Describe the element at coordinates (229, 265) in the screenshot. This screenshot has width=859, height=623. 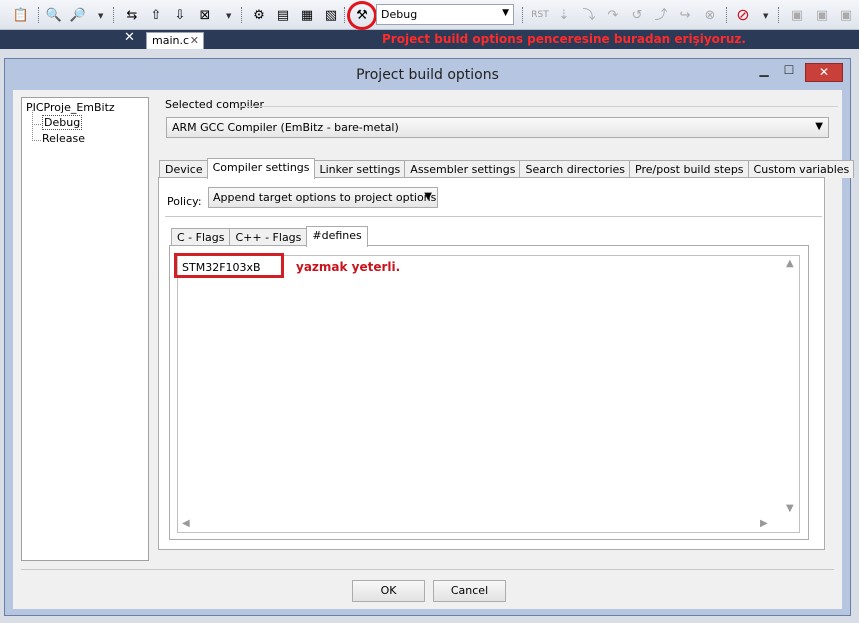
I see `annotation-box` at that location.